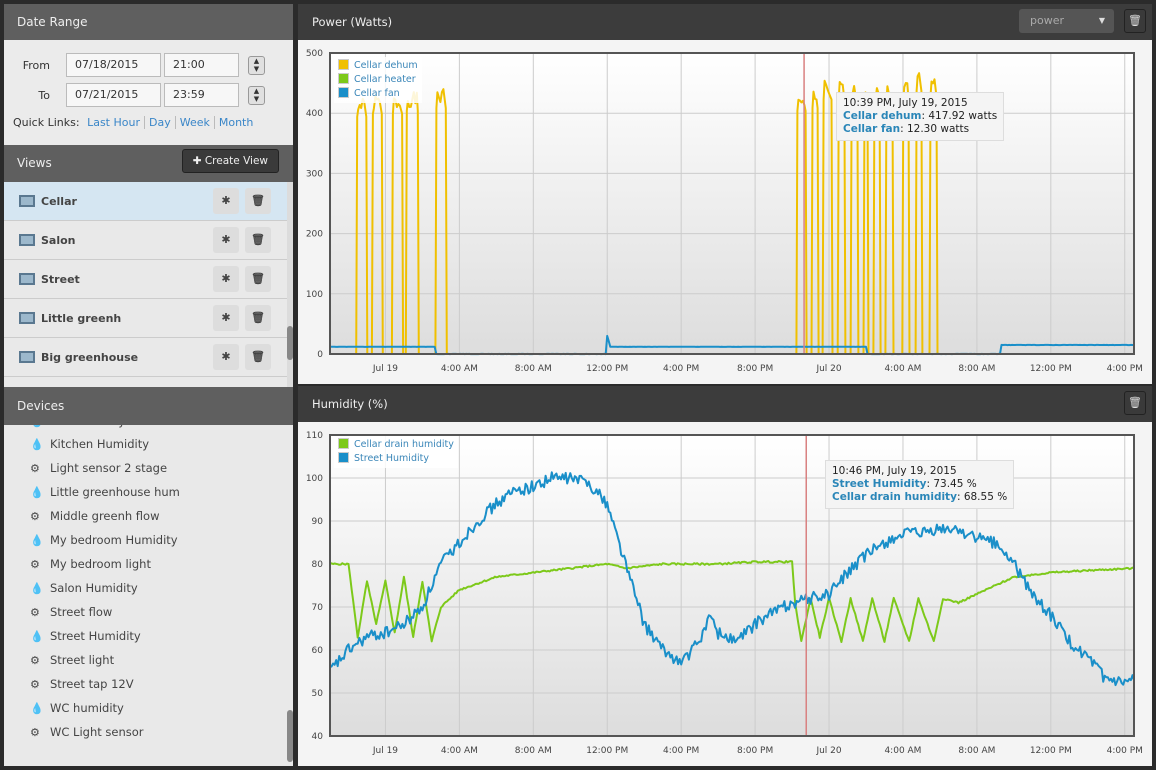 Image resolution: width=1156 pixels, height=770 pixels. Describe the element at coordinates (161, 612) in the screenshot. I see `device-item: ⚙ Street flow` at that location.